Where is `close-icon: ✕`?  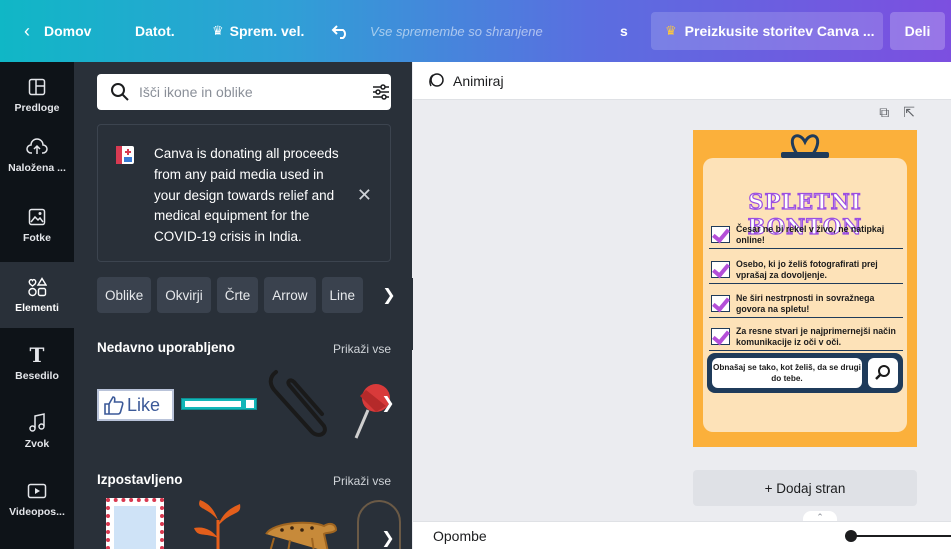
close-icon: ✕ is located at coordinates (364, 195).